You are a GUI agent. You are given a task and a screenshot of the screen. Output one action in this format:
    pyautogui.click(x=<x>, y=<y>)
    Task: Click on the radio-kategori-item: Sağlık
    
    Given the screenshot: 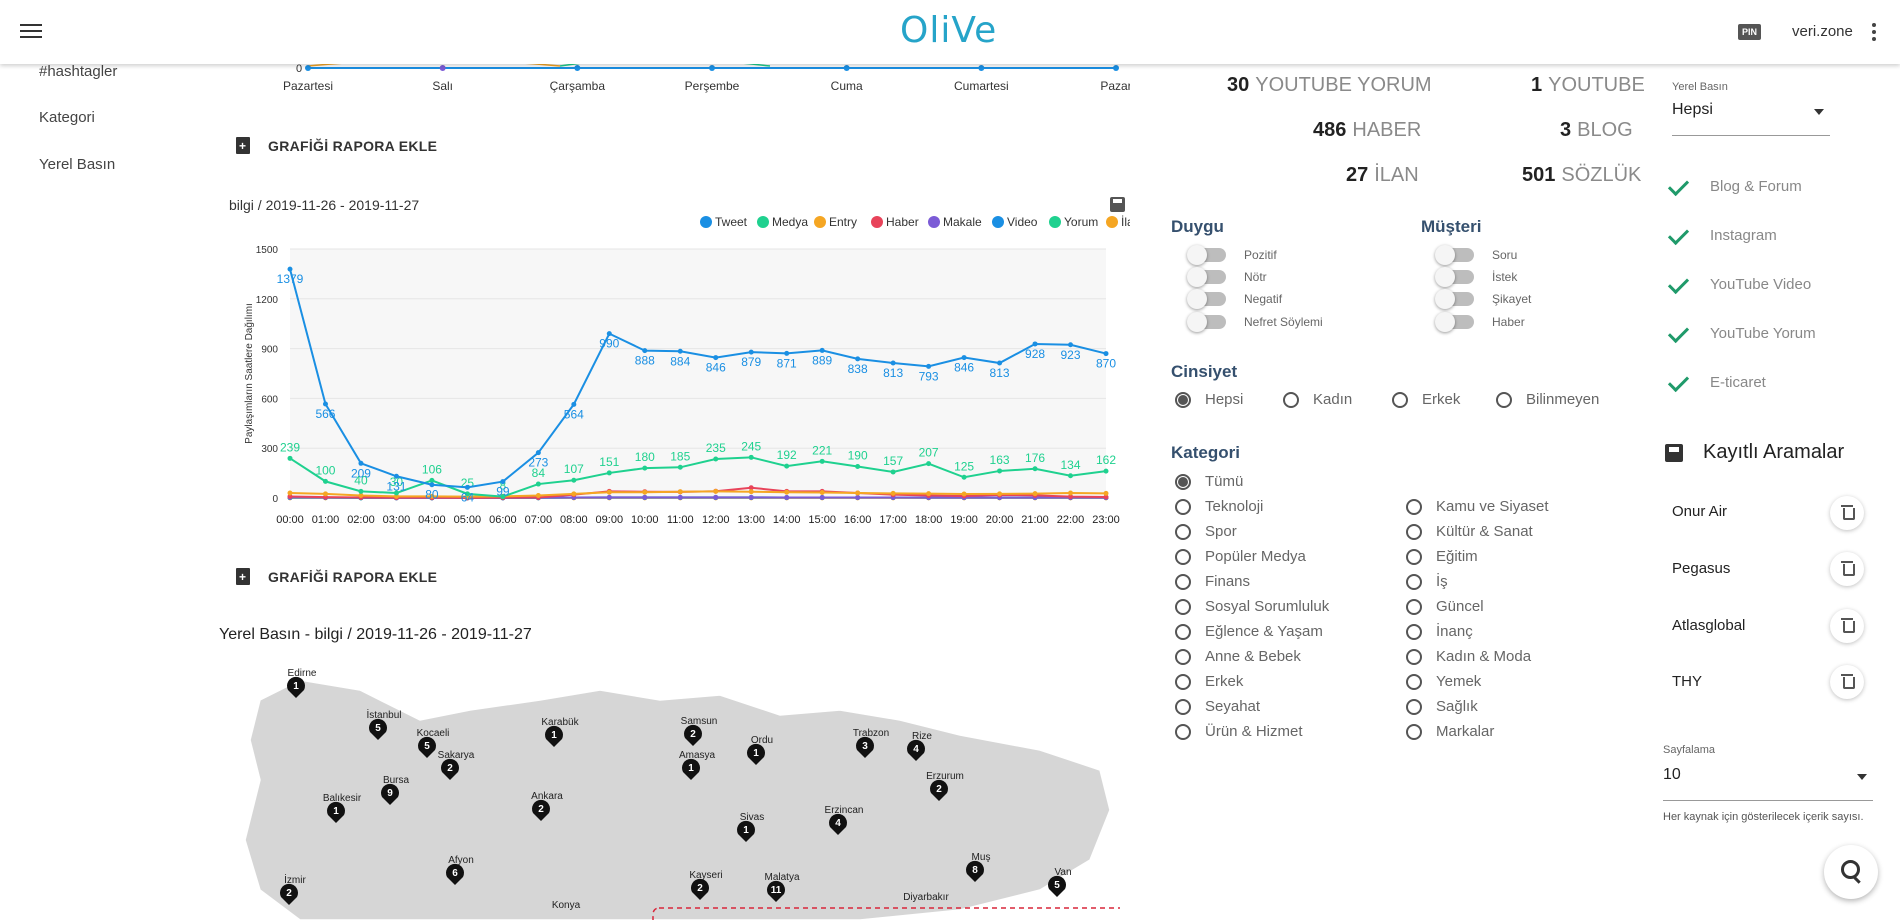 What is the action you would take?
    pyautogui.click(x=1442, y=706)
    